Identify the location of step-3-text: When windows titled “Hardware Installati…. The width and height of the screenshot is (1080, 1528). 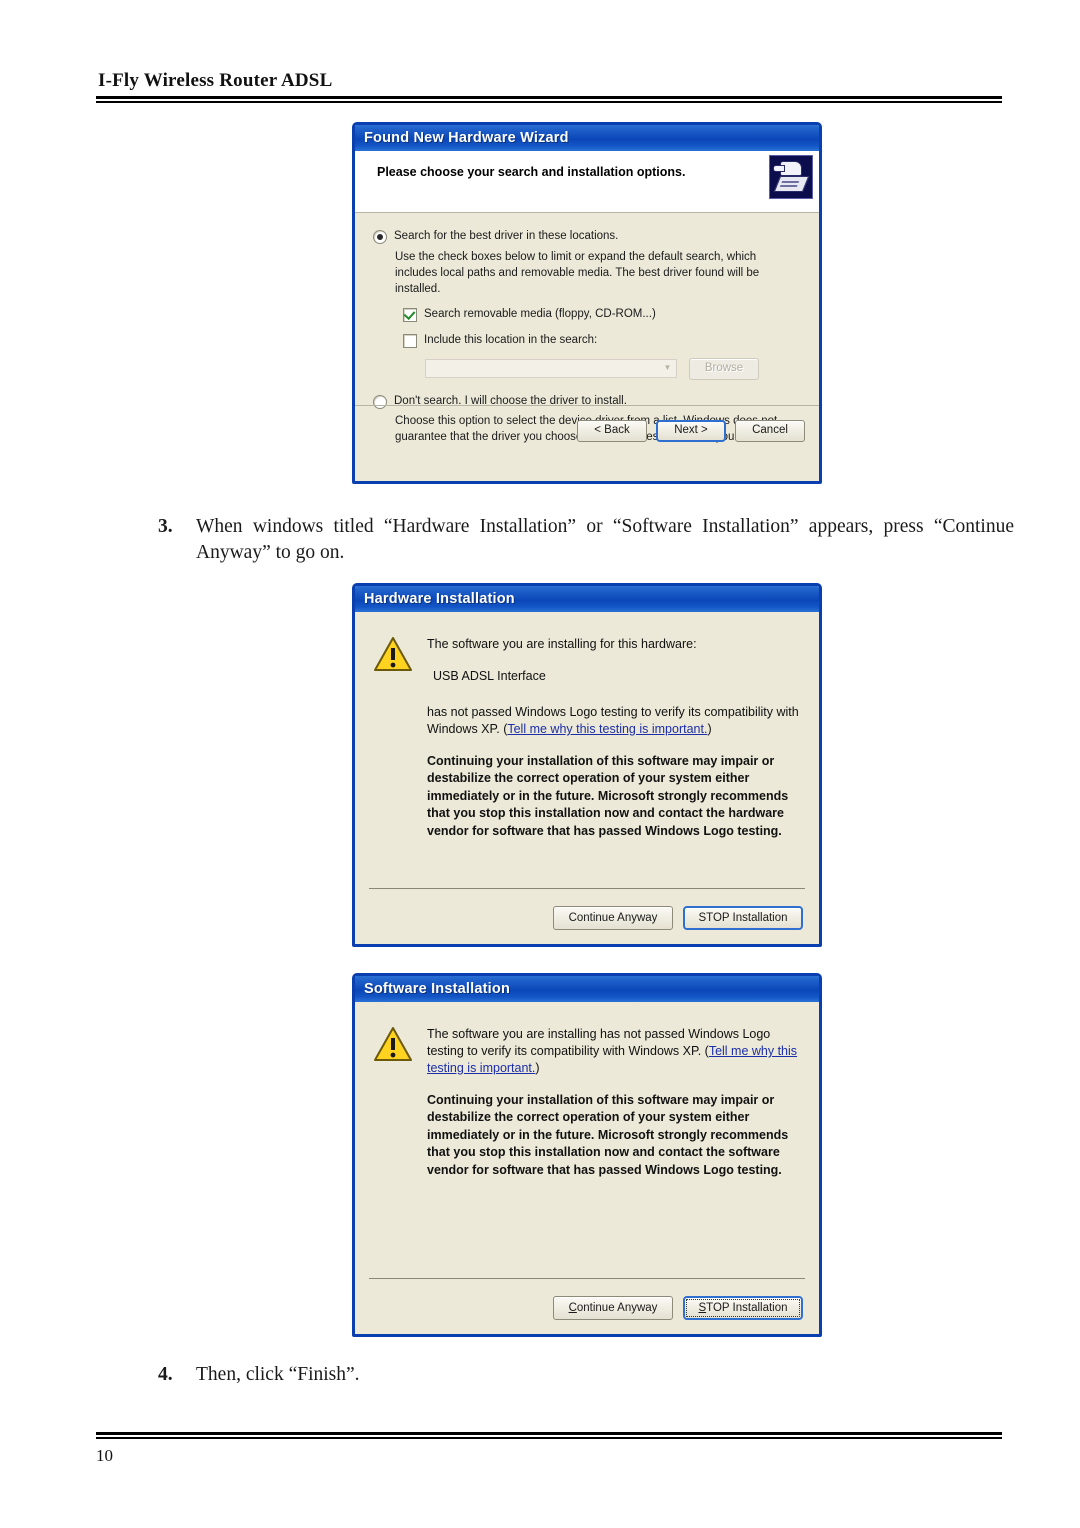
(605, 539).